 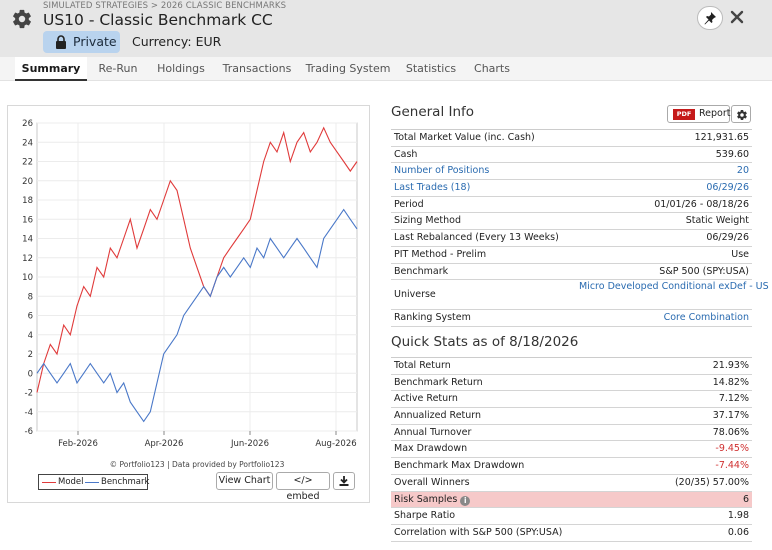 I want to click on table-row: Sizing Method Static Weight, so click(x=571, y=222).